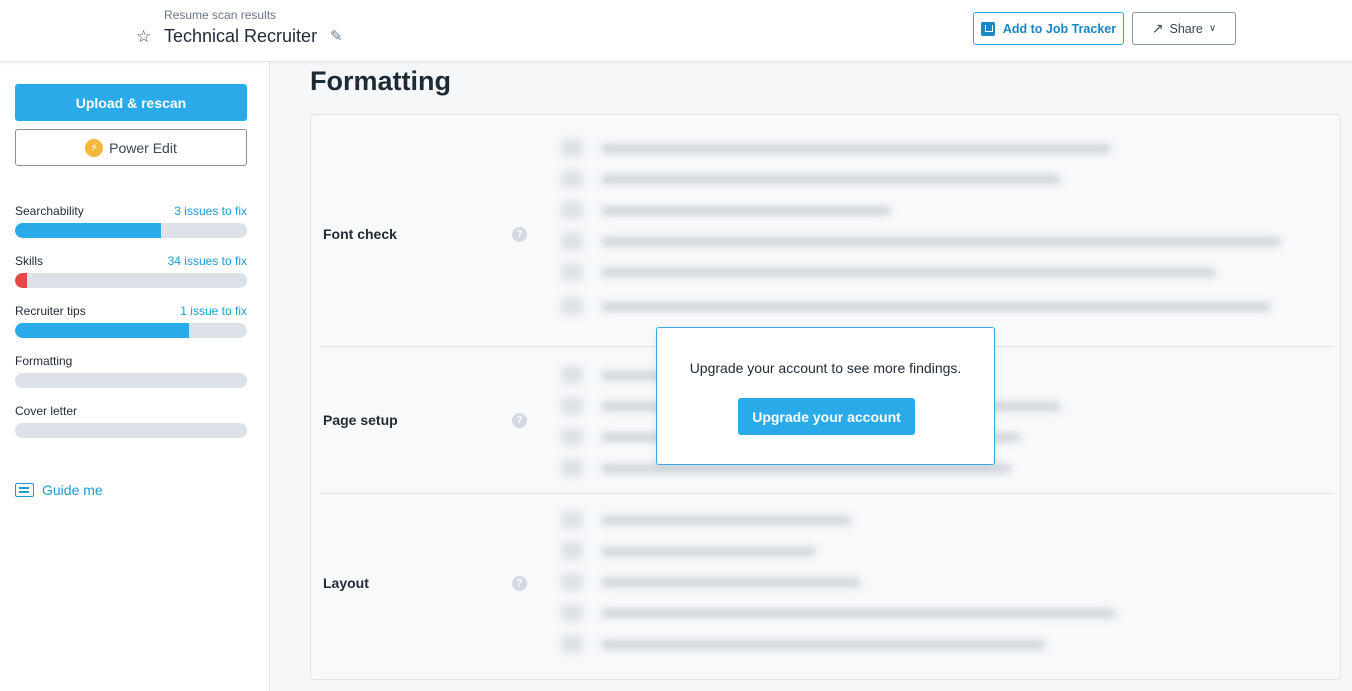  Describe the element at coordinates (1157, 28) in the screenshot. I see `share-icon: ↗` at that location.